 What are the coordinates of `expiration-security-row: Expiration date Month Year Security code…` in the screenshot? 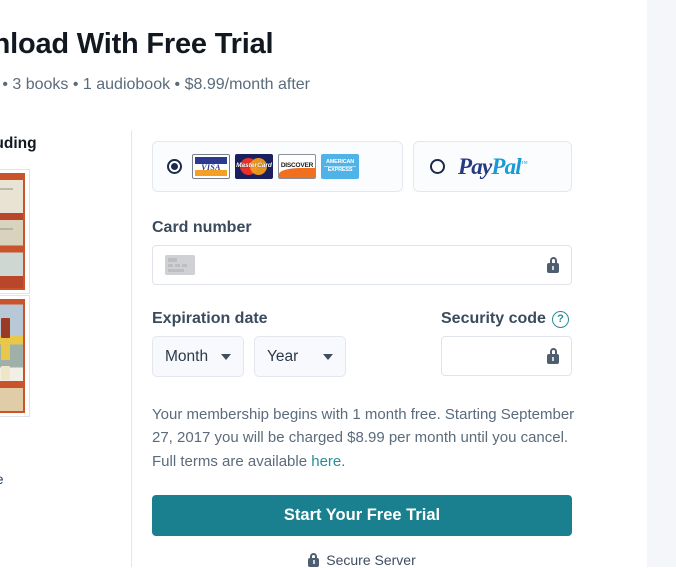 It's located at (362, 343).